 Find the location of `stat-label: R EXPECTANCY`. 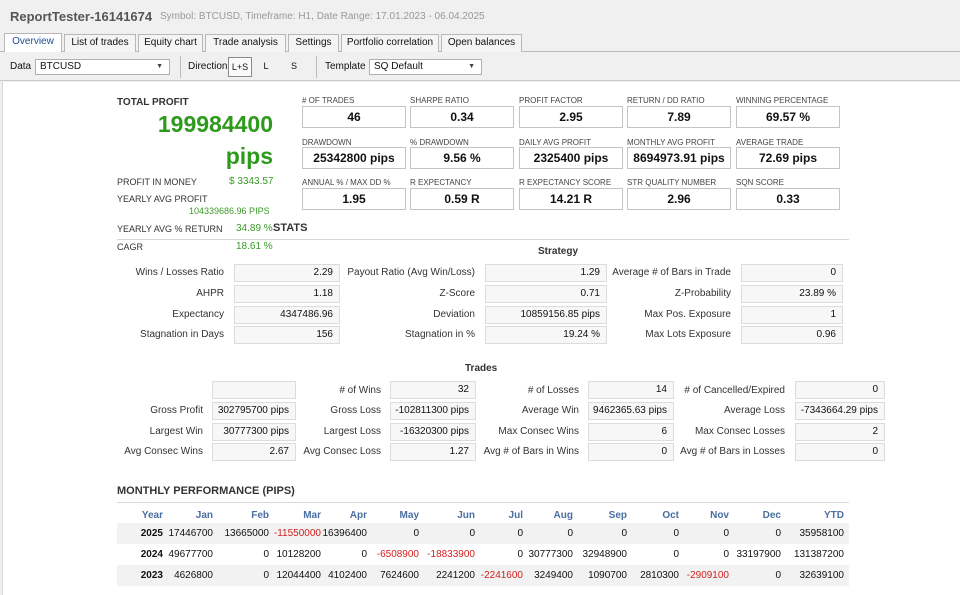

stat-label: R EXPECTANCY is located at coordinates (441, 182).